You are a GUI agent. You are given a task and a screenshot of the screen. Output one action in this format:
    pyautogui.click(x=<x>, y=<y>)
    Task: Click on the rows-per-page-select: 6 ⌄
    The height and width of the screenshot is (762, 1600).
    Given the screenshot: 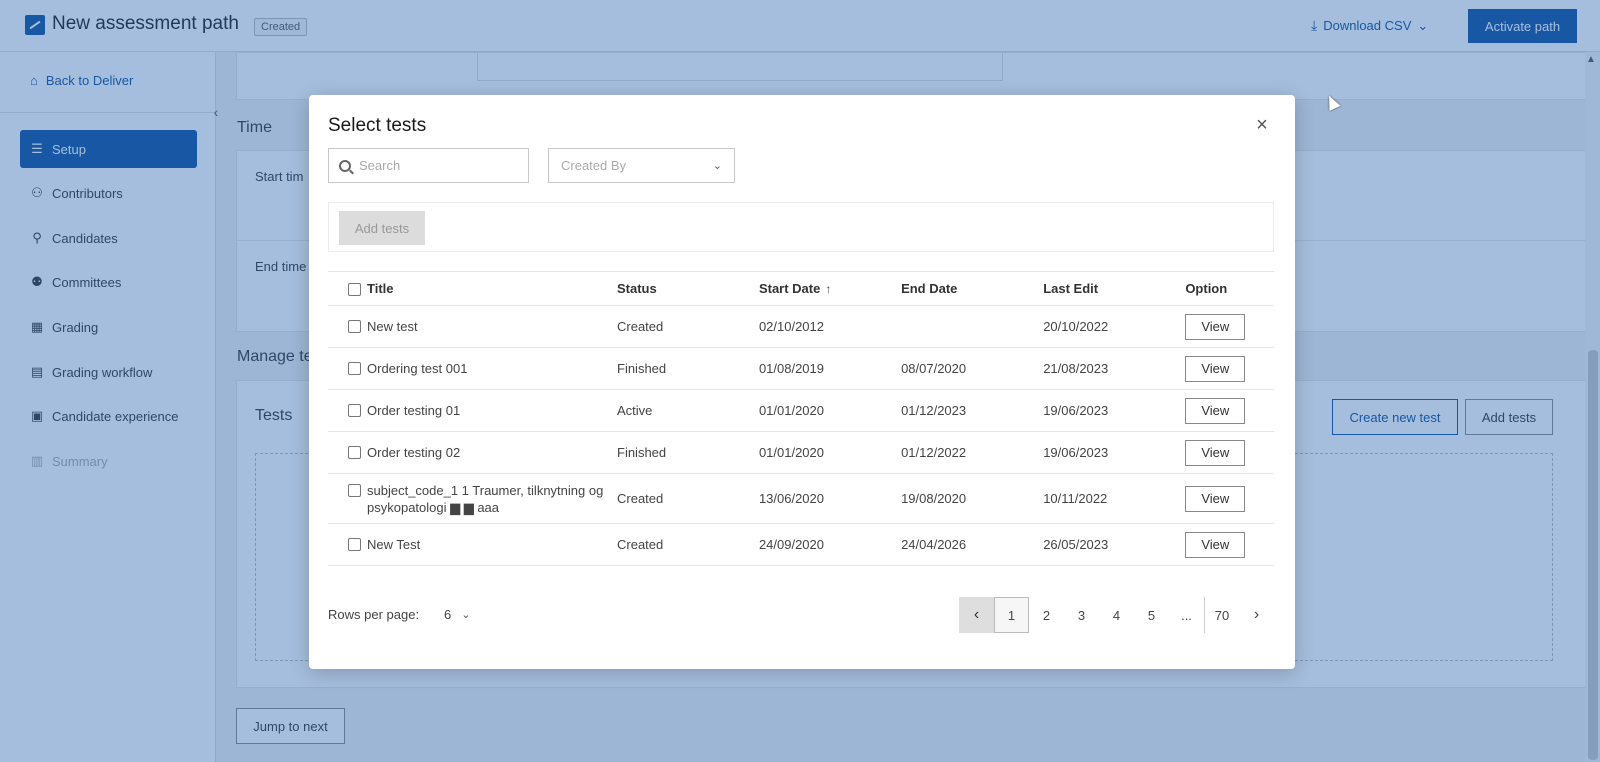 What is the action you would take?
    pyautogui.click(x=457, y=614)
    